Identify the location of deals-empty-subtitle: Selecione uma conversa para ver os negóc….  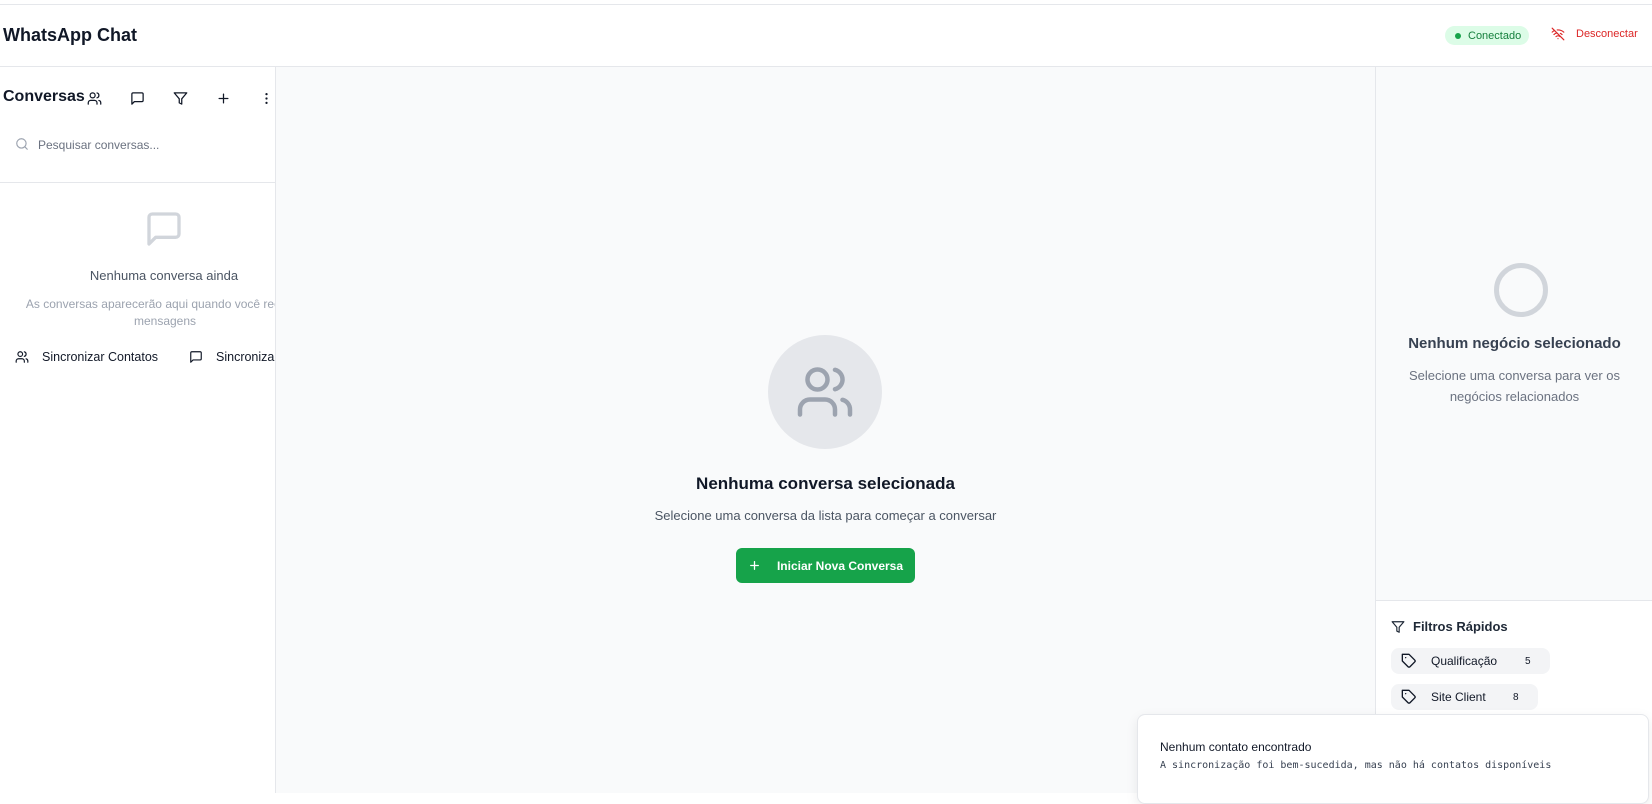
(1514, 386).